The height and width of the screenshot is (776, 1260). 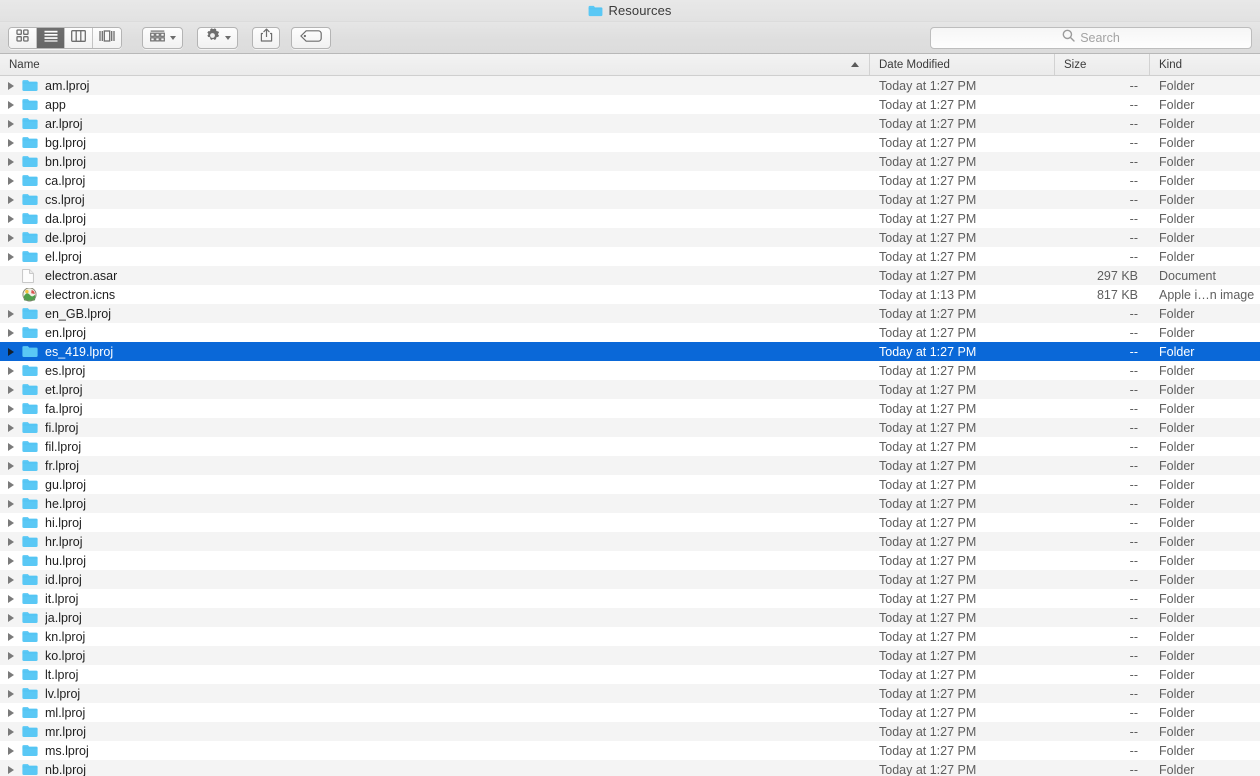 I want to click on column-header-kind: Kind, so click(x=1205, y=64).